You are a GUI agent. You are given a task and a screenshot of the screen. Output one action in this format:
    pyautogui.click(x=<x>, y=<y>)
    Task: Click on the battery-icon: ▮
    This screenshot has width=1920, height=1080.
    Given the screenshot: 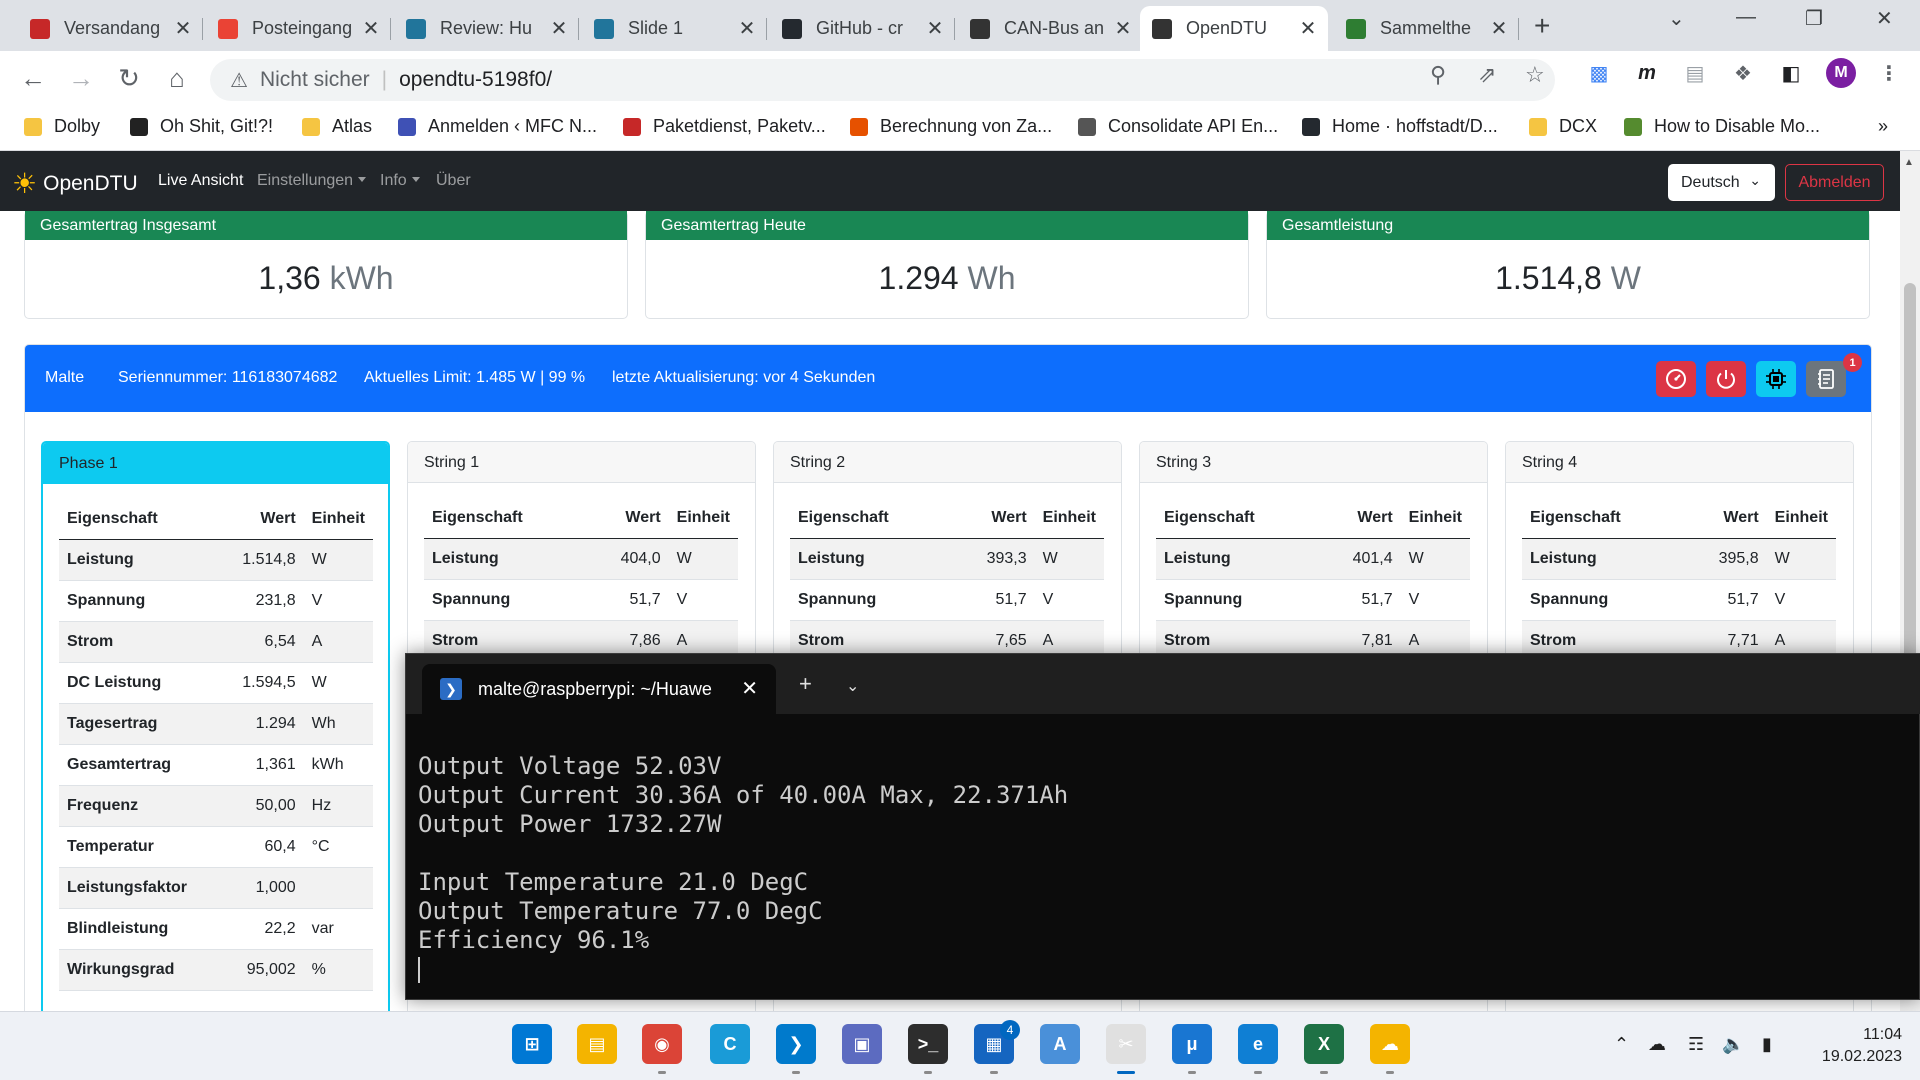 What is the action you would take?
    pyautogui.click(x=1767, y=1044)
    